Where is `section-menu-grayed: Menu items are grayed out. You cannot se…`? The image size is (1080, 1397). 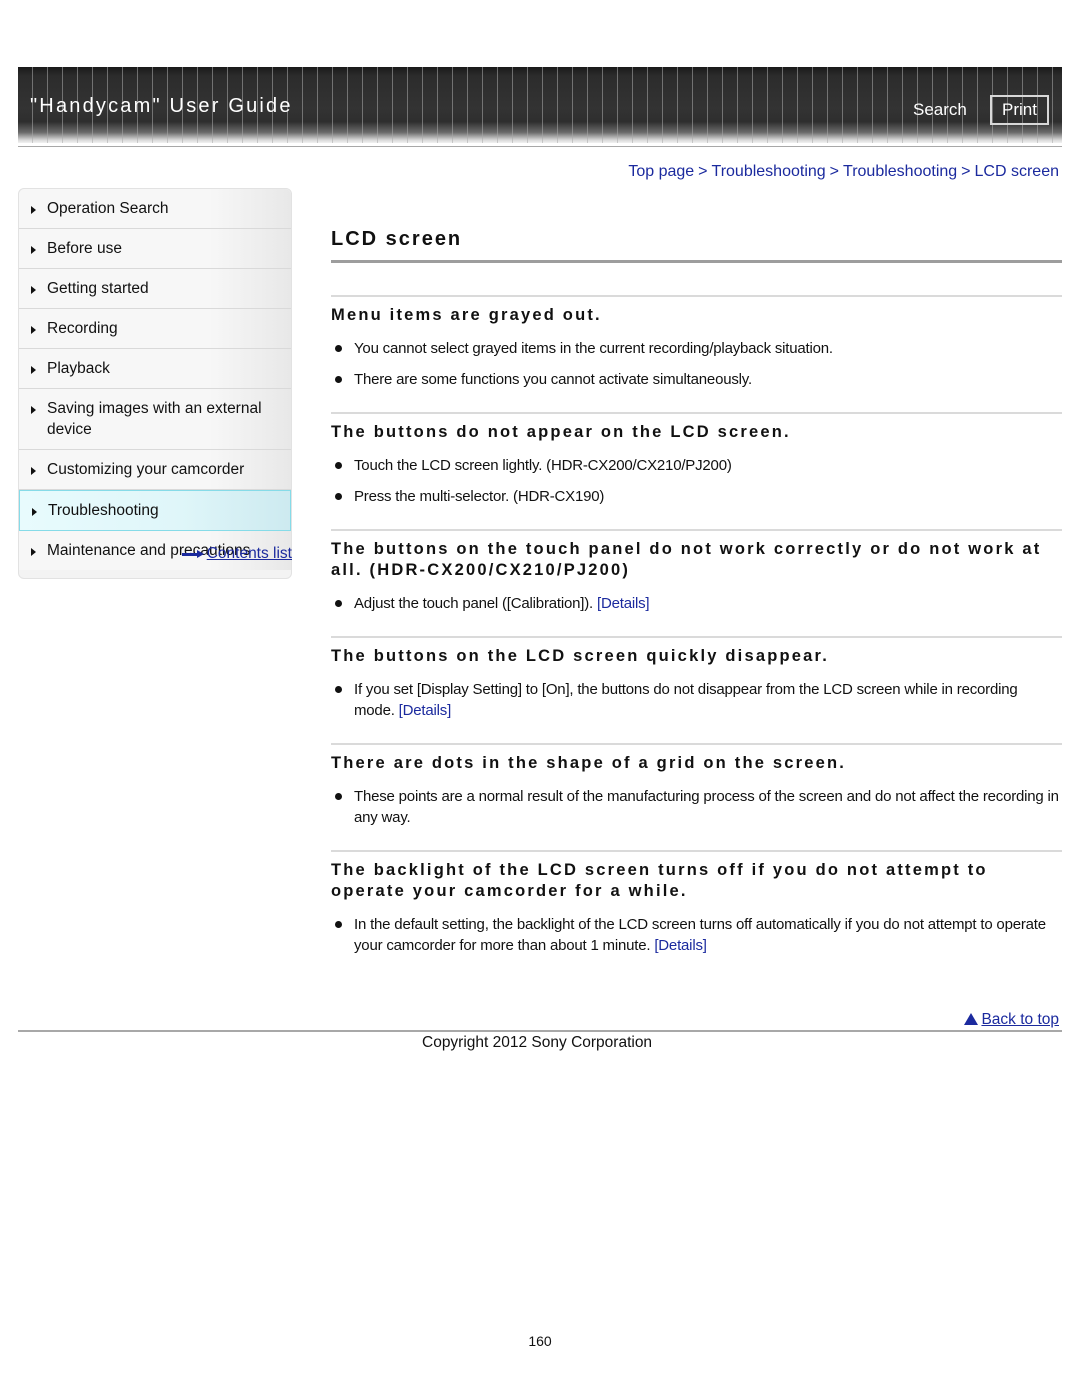 section-menu-grayed: Menu items are grayed out. You cannot se… is located at coordinates (696, 342).